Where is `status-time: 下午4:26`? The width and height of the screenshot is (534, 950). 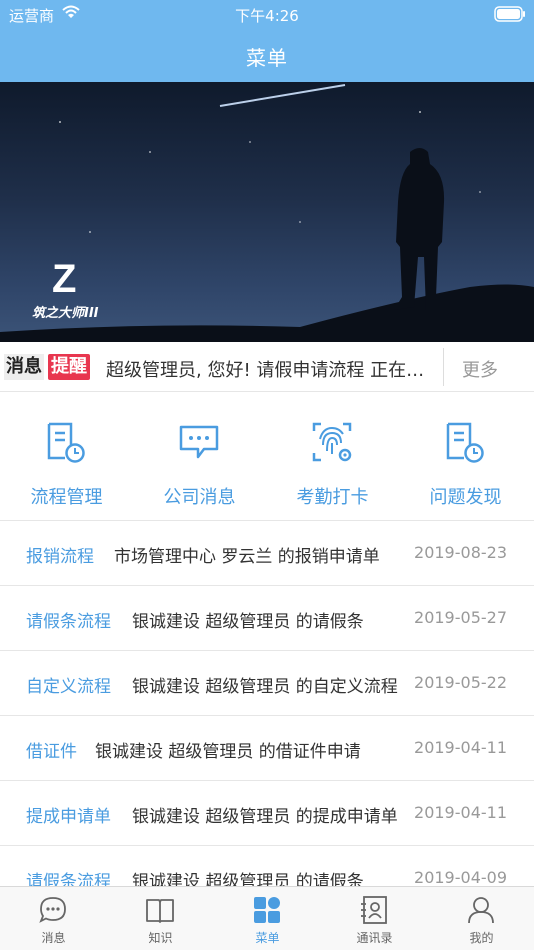 status-time: 下午4:26 is located at coordinates (267, 16).